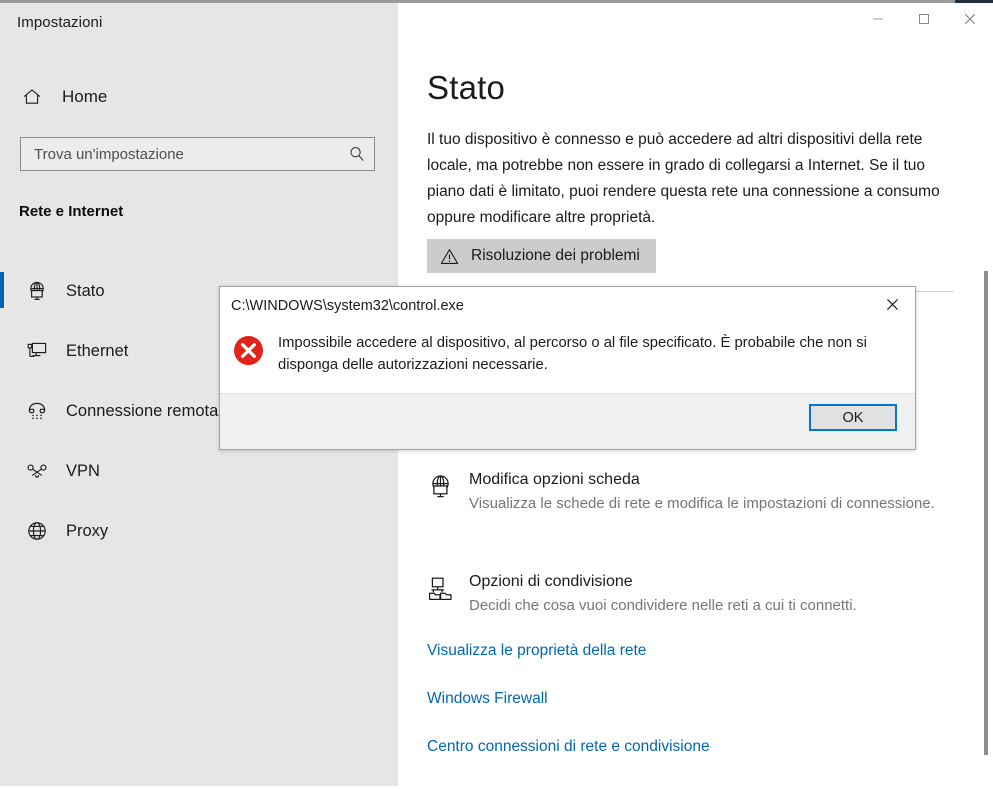 Image resolution: width=993 pixels, height=789 pixels. Describe the element at coordinates (37, 291) in the screenshot. I see `network-status-icon` at that location.